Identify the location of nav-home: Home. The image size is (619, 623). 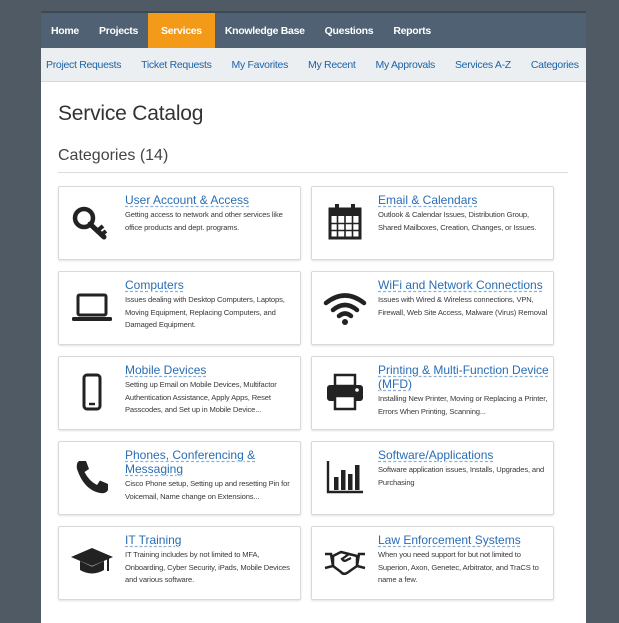
(65, 30).